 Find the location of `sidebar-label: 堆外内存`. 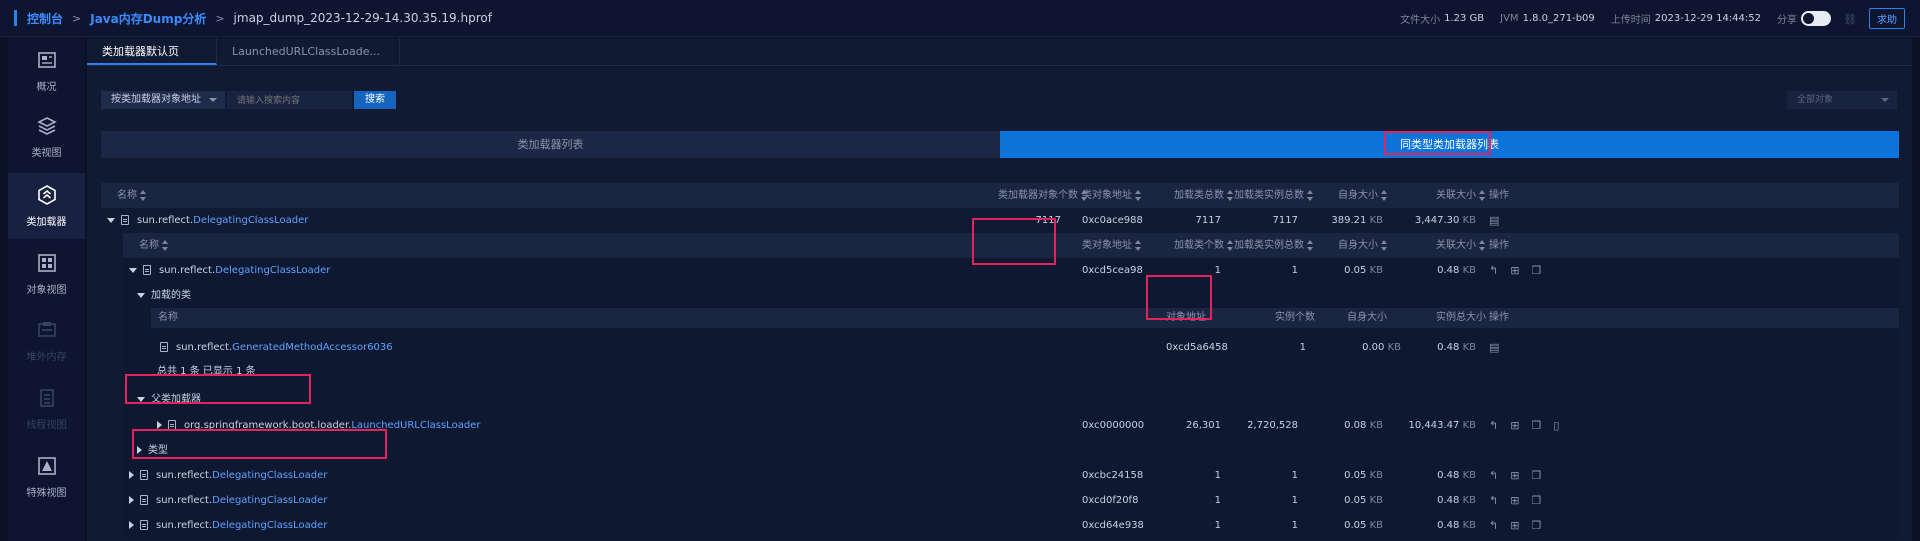

sidebar-label: 堆外内存 is located at coordinates (46, 357).